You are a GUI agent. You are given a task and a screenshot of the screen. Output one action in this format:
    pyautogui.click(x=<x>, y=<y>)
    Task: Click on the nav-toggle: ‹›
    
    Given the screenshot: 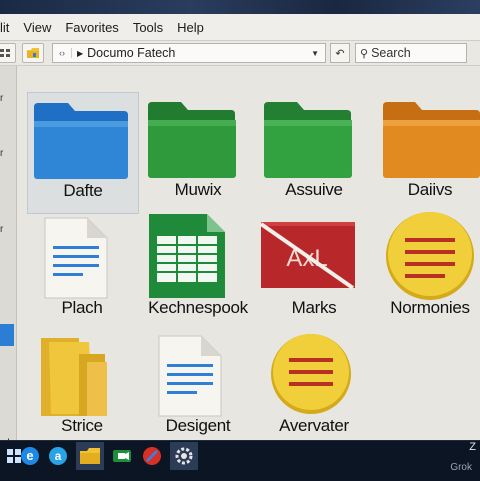 What is the action you would take?
    pyautogui.click(x=62, y=53)
    